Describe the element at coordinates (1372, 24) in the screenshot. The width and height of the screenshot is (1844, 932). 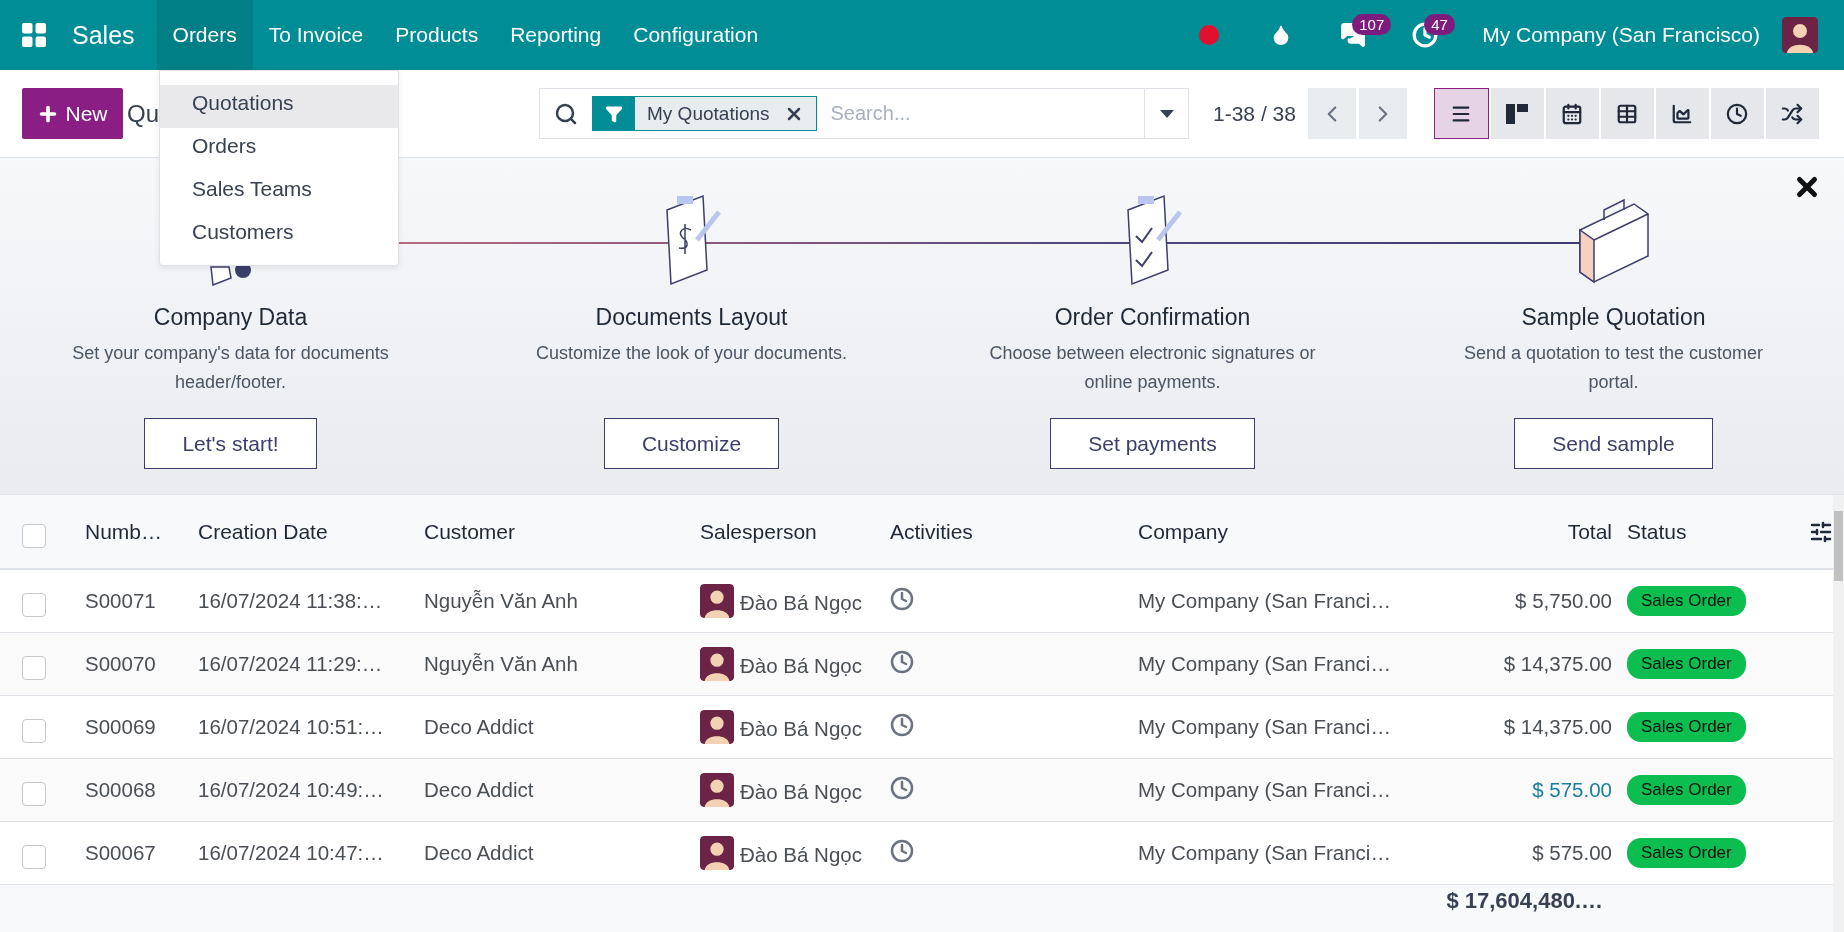
I see `count-badge: 107` at that location.